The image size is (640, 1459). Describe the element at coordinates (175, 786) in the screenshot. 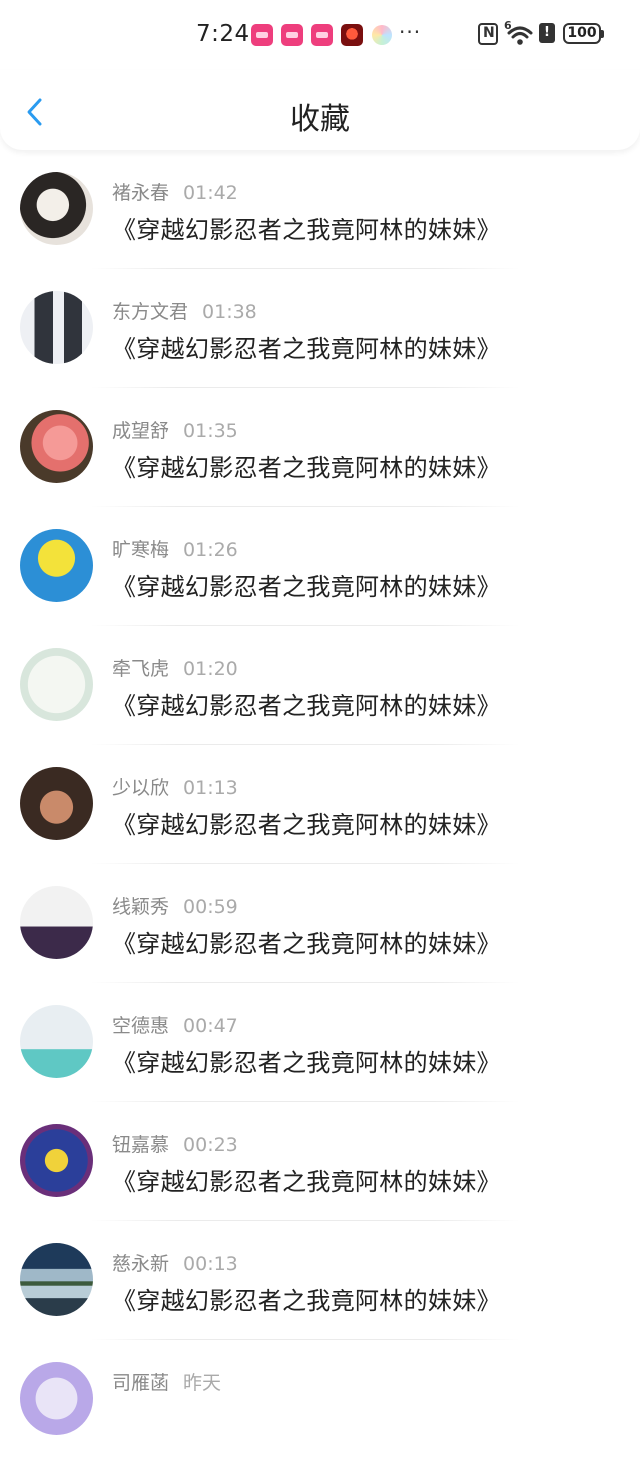

I see `item-meta: 少以欣 01:13` at that location.